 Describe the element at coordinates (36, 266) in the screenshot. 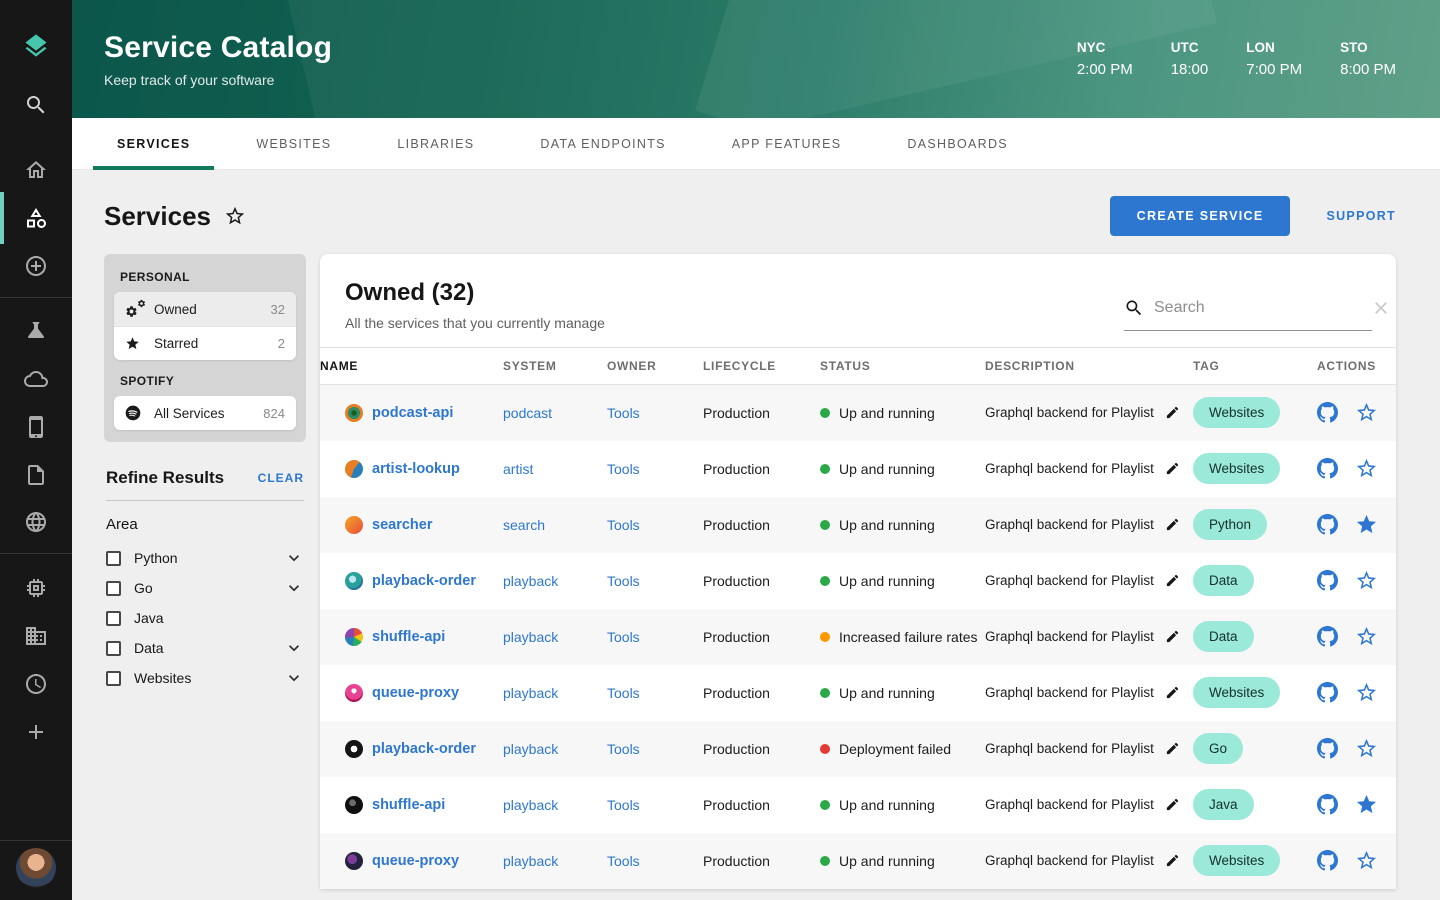

I see `add-circle-icon` at that location.